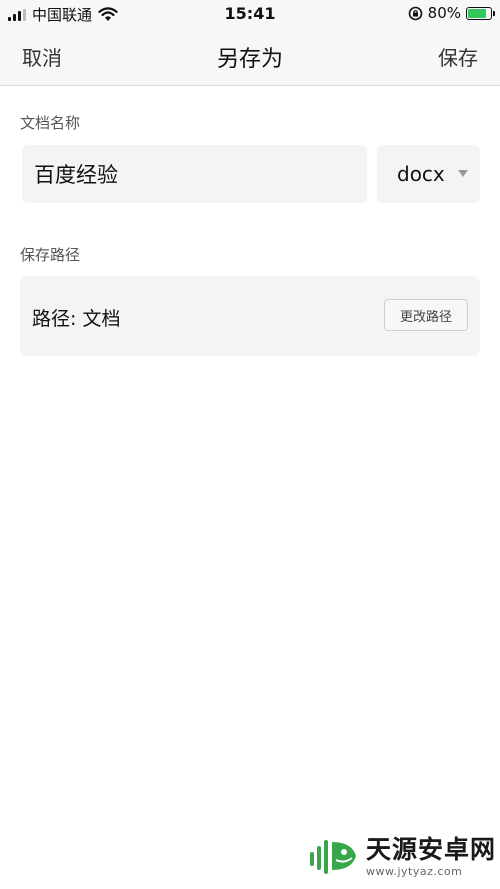 This screenshot has height=889, width=500. What do you see at coordinates (108, 14) in the screenshot?
I see `wifi-icon` at bounding box center [108, 14].